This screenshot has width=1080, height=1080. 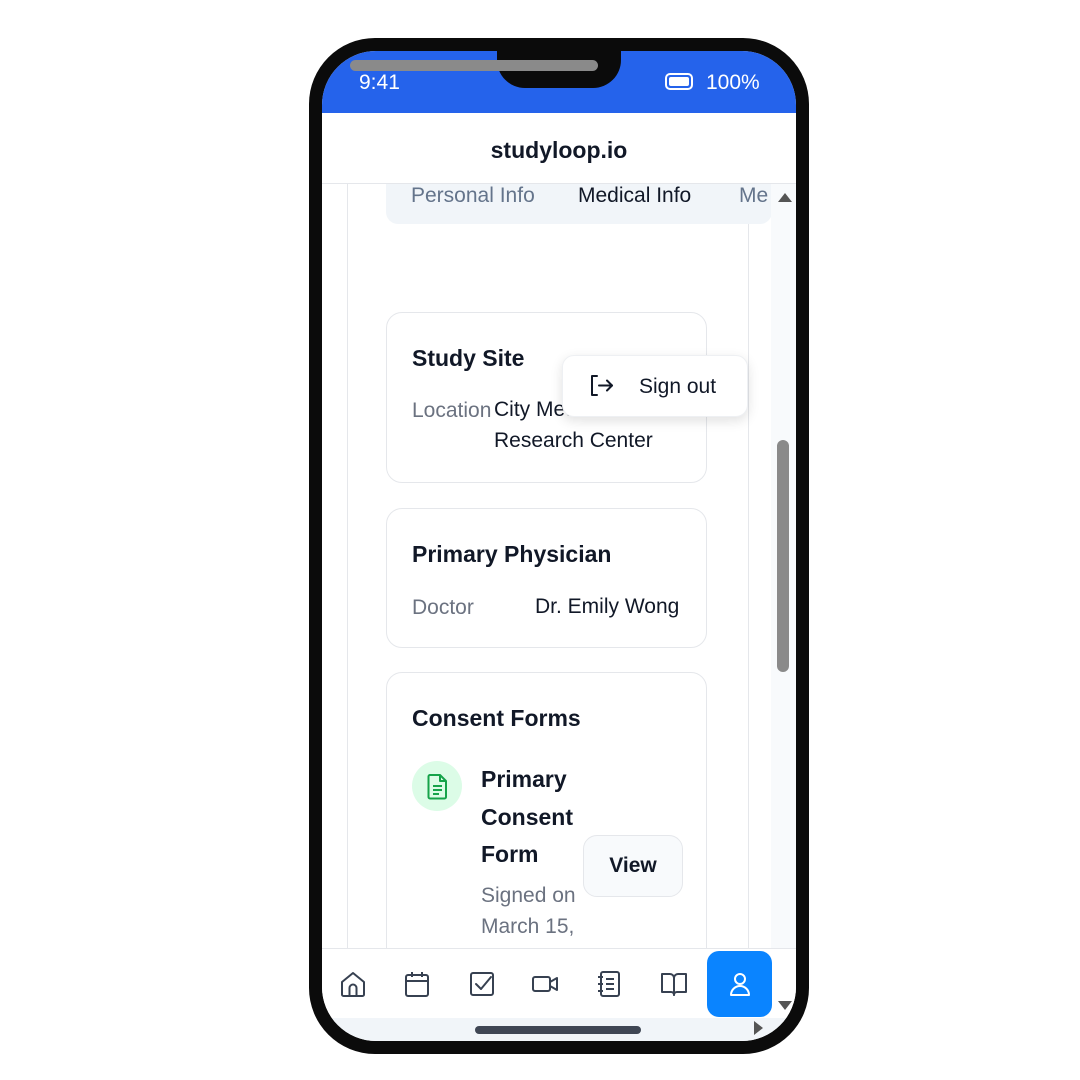 I want to click on profile-icon, so click(x=740, y=984).